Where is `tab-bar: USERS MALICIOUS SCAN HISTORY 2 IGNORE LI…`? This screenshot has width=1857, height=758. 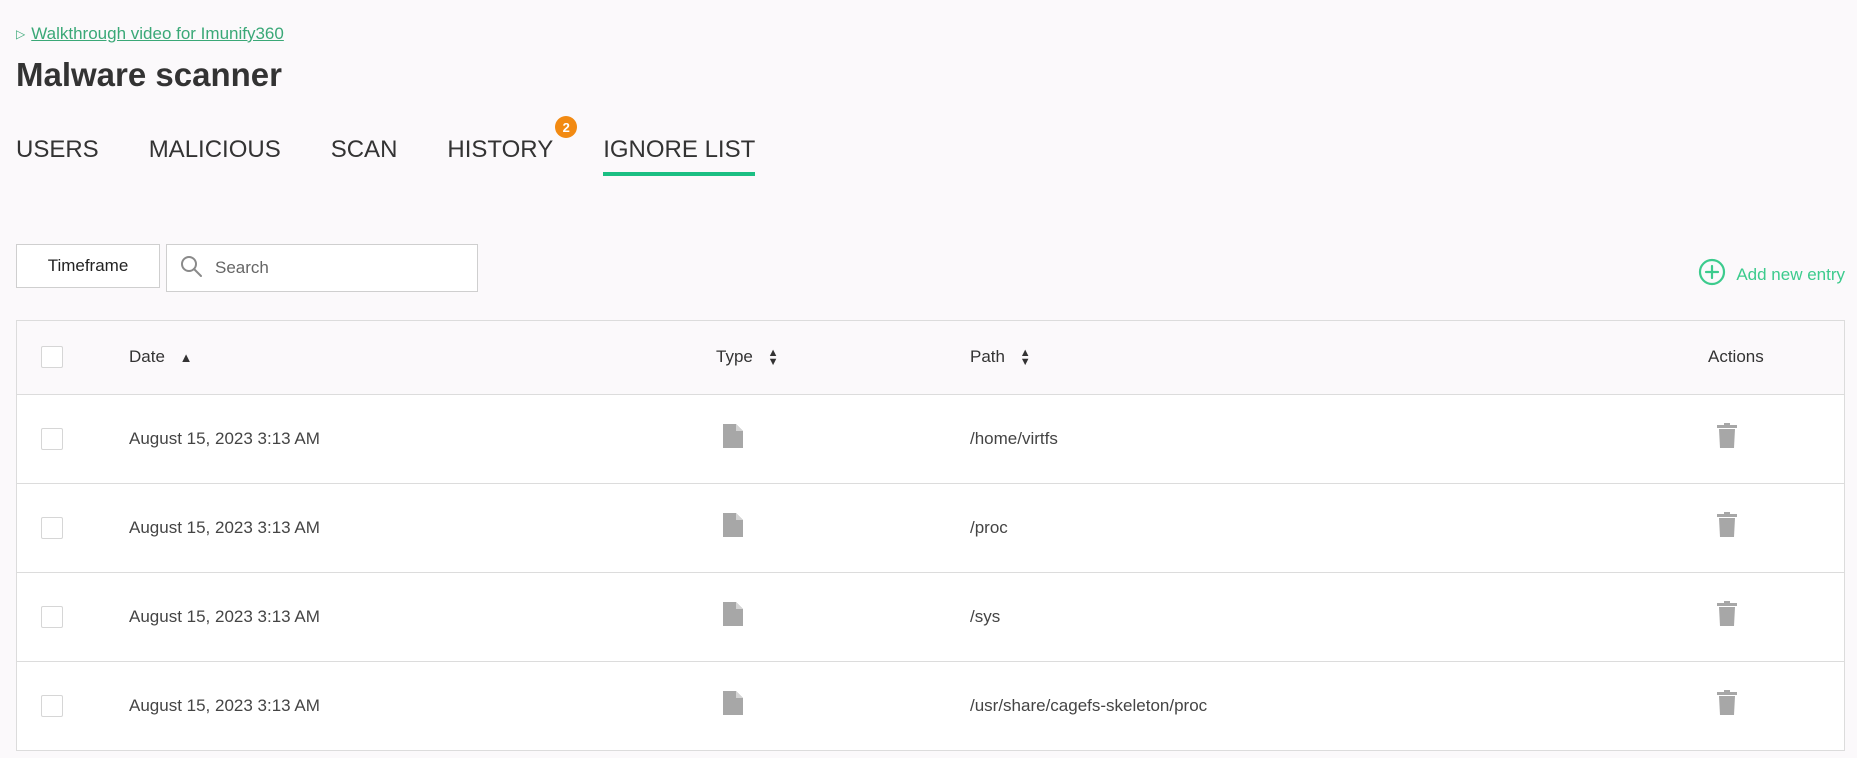 tab-bar: USERS MALICIOUS SCAN HISTORY 2 IGNORE LI… is located at coordinates (410, 146).